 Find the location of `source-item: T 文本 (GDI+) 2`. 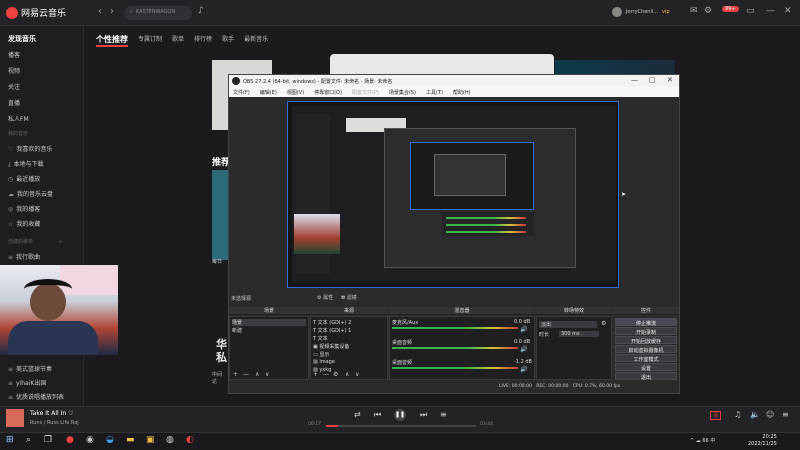

source-item: T 文本 (GDI+) 2 is located at coordinates (332, 322).